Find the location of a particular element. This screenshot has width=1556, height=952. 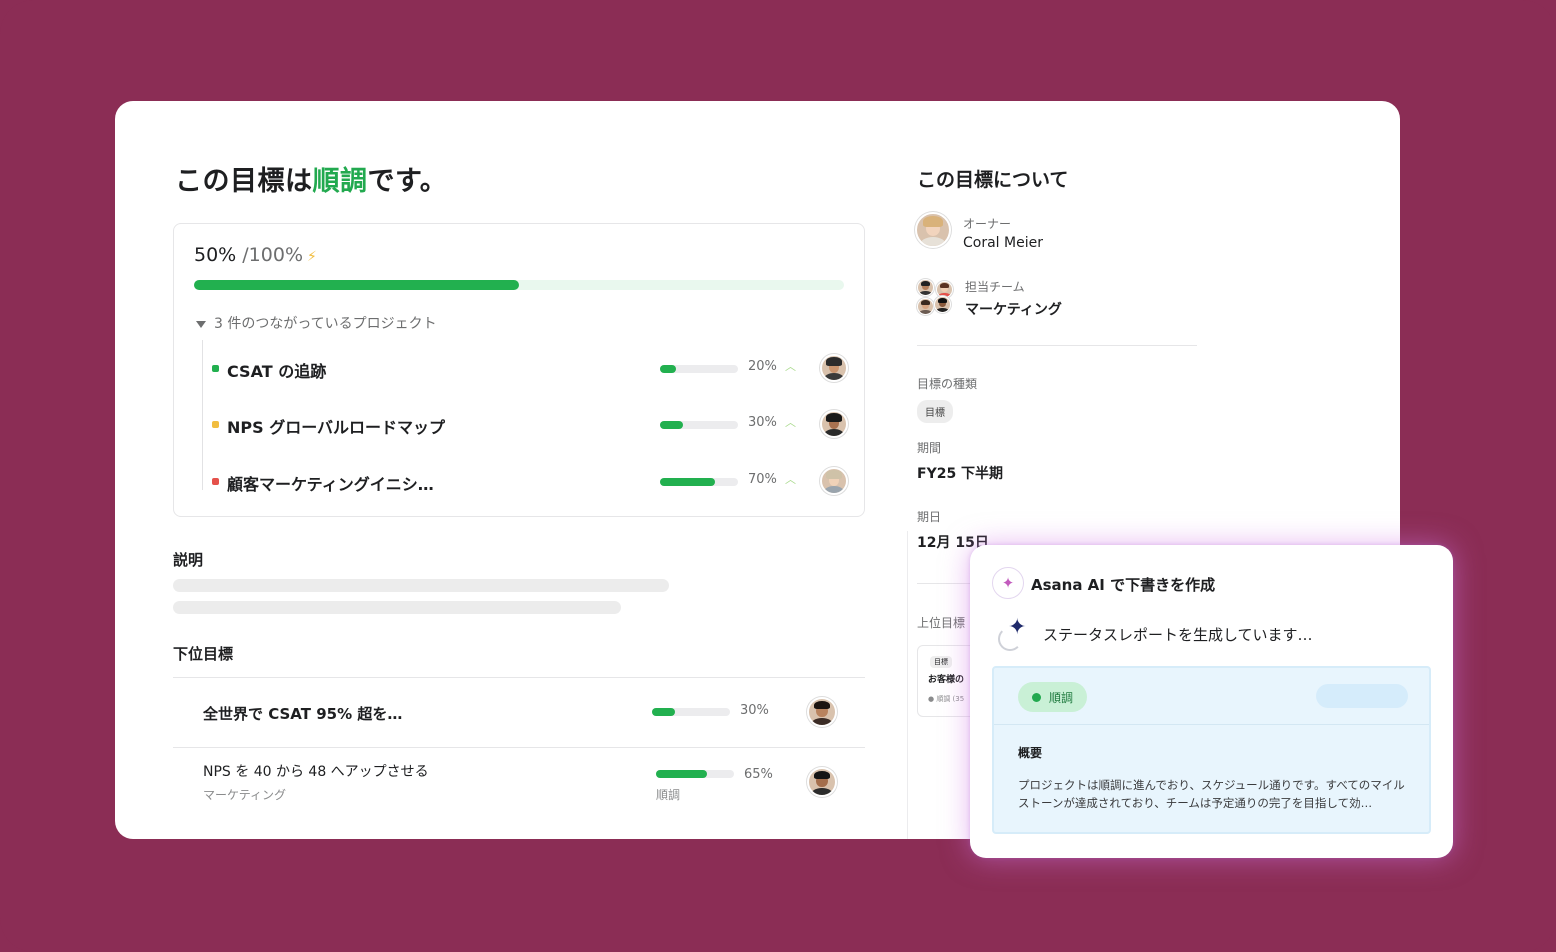

subgoal-row: NPS を 40 から 48 へアップさせる マーケティング 65% 順調 is located at coordinates (528, 783).